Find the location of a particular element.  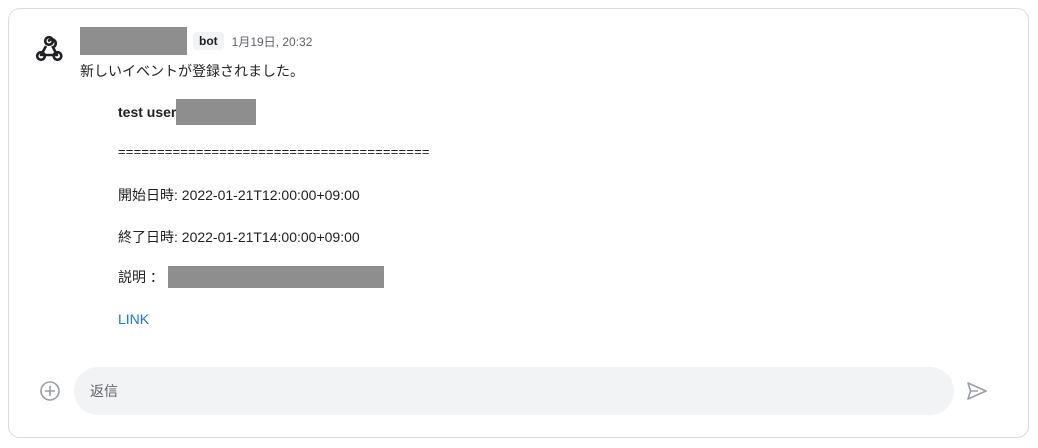

event-title-text: test user is located at coordinates (147, 112).